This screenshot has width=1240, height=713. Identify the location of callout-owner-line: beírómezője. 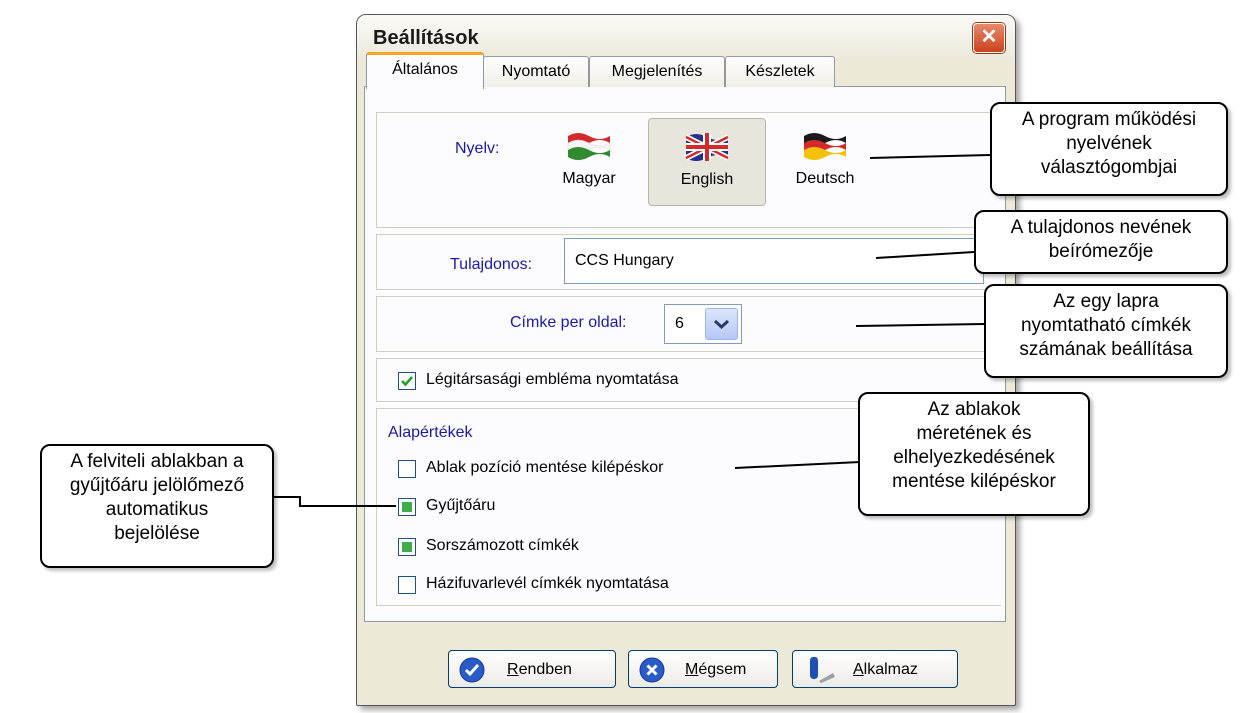
(1101, 251).